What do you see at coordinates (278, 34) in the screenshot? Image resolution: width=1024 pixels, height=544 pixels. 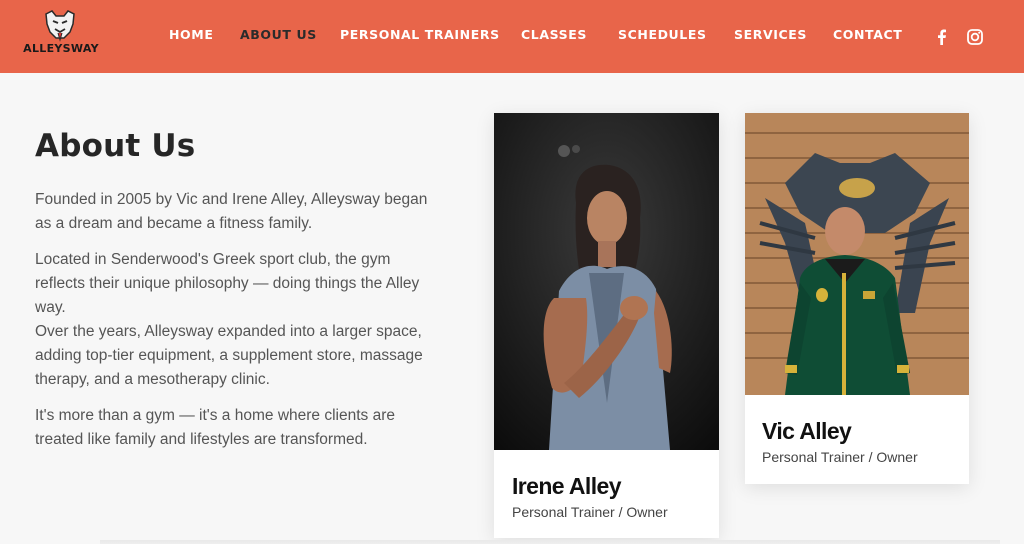 I see `nav-about-us: ABOUT US` at bounding box center [278, 34].